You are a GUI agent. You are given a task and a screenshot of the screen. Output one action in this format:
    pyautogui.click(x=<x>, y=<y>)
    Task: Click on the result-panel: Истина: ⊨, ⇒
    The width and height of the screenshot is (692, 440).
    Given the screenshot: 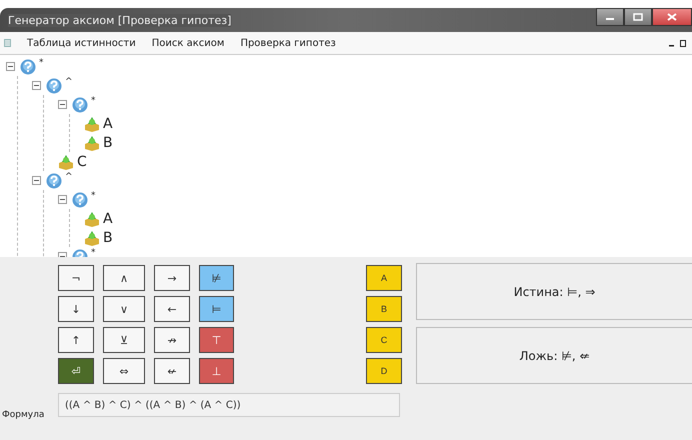 What is the action you would take?
    pyautogui.click(x=554, y=291)
    